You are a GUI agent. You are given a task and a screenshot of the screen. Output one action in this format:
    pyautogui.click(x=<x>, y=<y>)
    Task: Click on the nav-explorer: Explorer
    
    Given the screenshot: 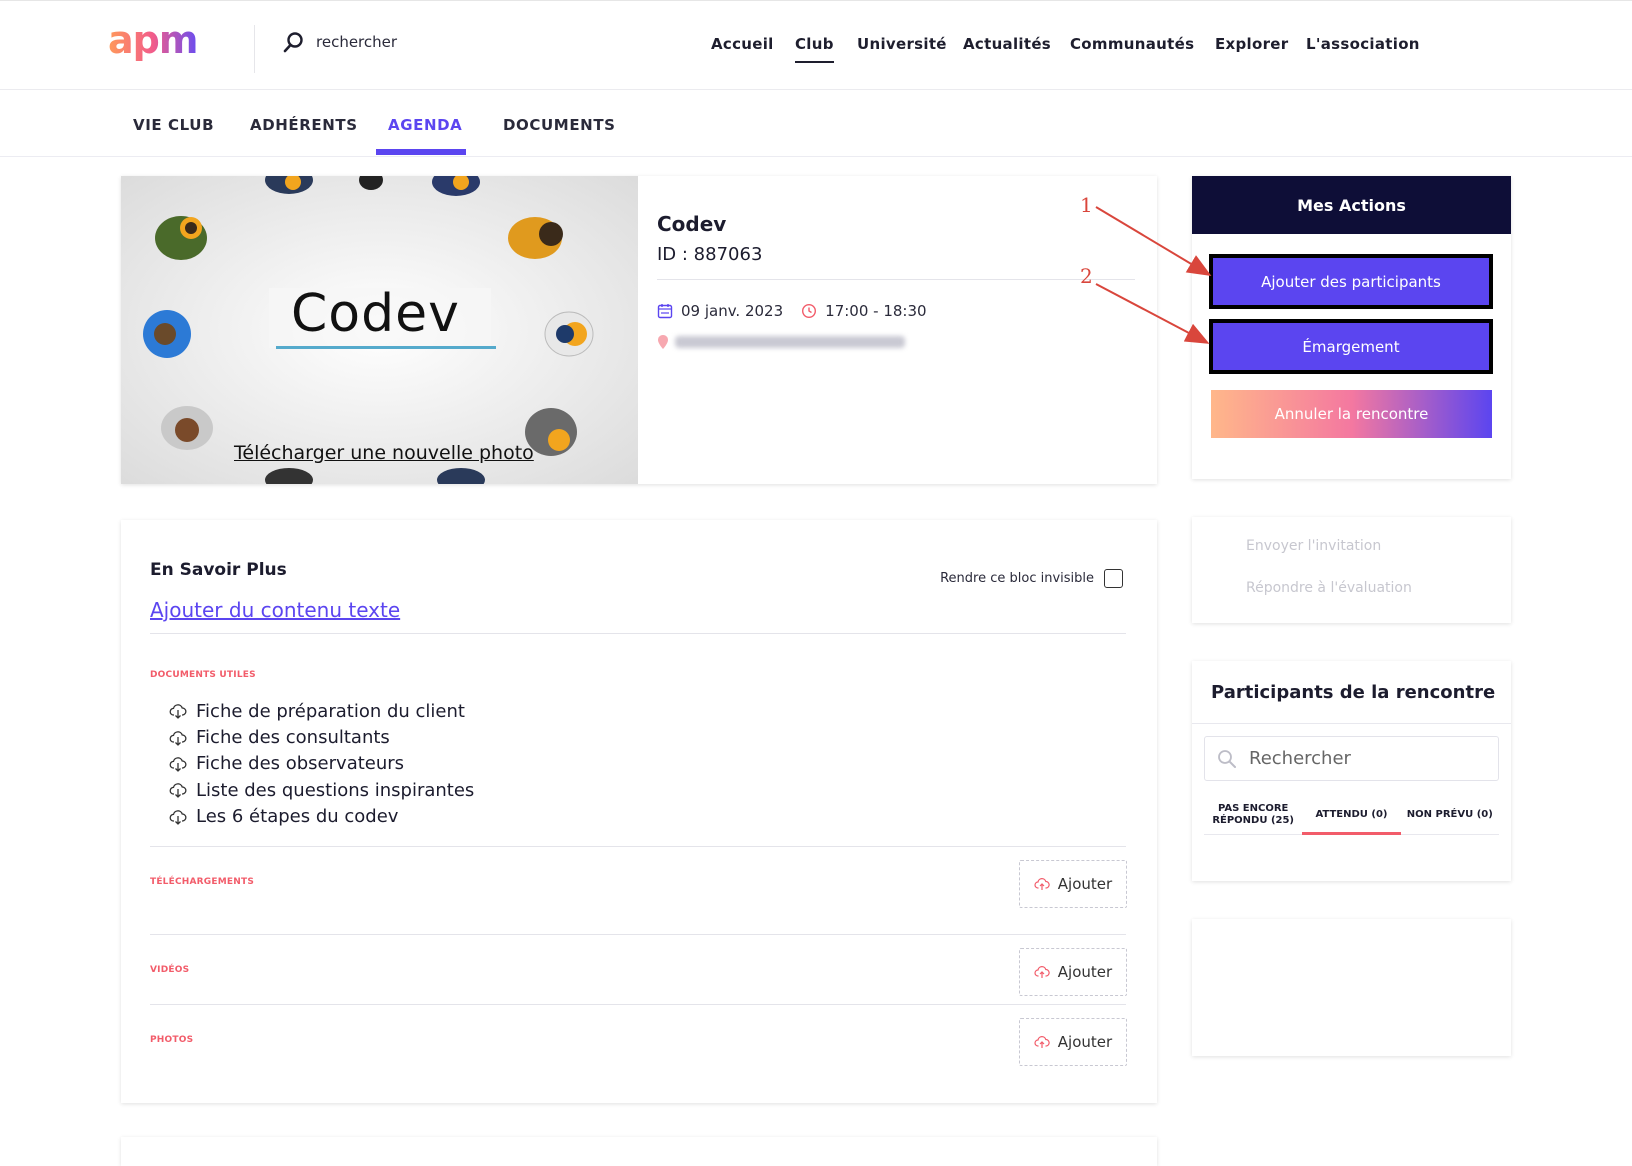 What is the action you would take?
    pyautogui.click(x=1251, y=44)
    